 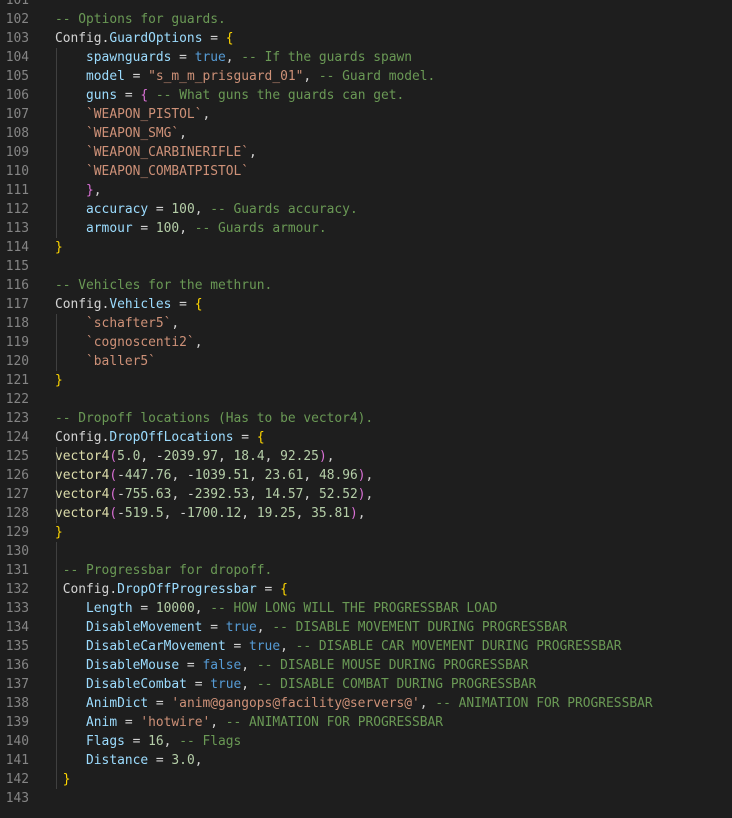 I want to click on code-line: 141 Distance = 3.0,, so click(x=366, y=760).